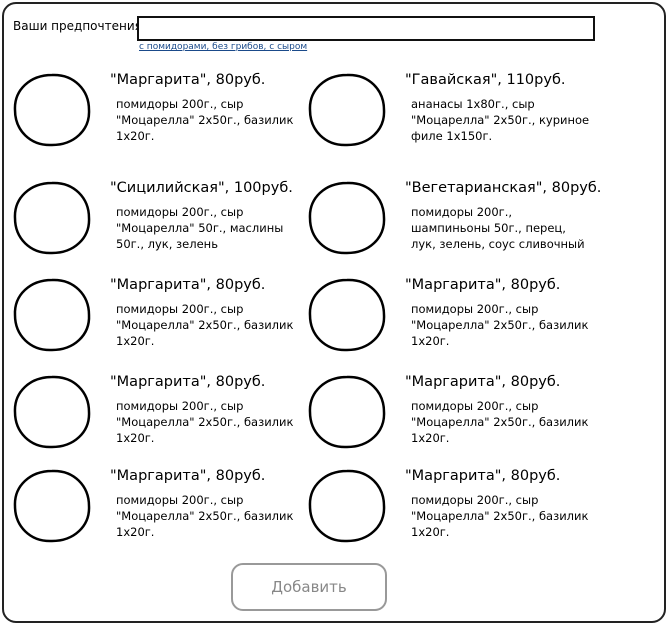 This screenshot has width=670, height=628. Describe the element at coordinates (79, 26) in the screenshot. I see `preferences-label: Ваши предпочтения:` at that location.